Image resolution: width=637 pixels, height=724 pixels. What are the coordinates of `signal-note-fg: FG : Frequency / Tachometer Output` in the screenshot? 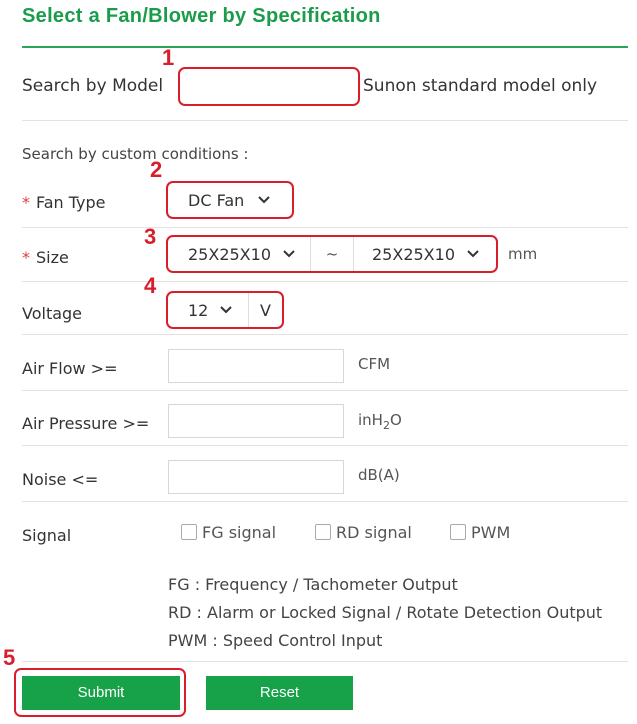 It's located at (313, 584).